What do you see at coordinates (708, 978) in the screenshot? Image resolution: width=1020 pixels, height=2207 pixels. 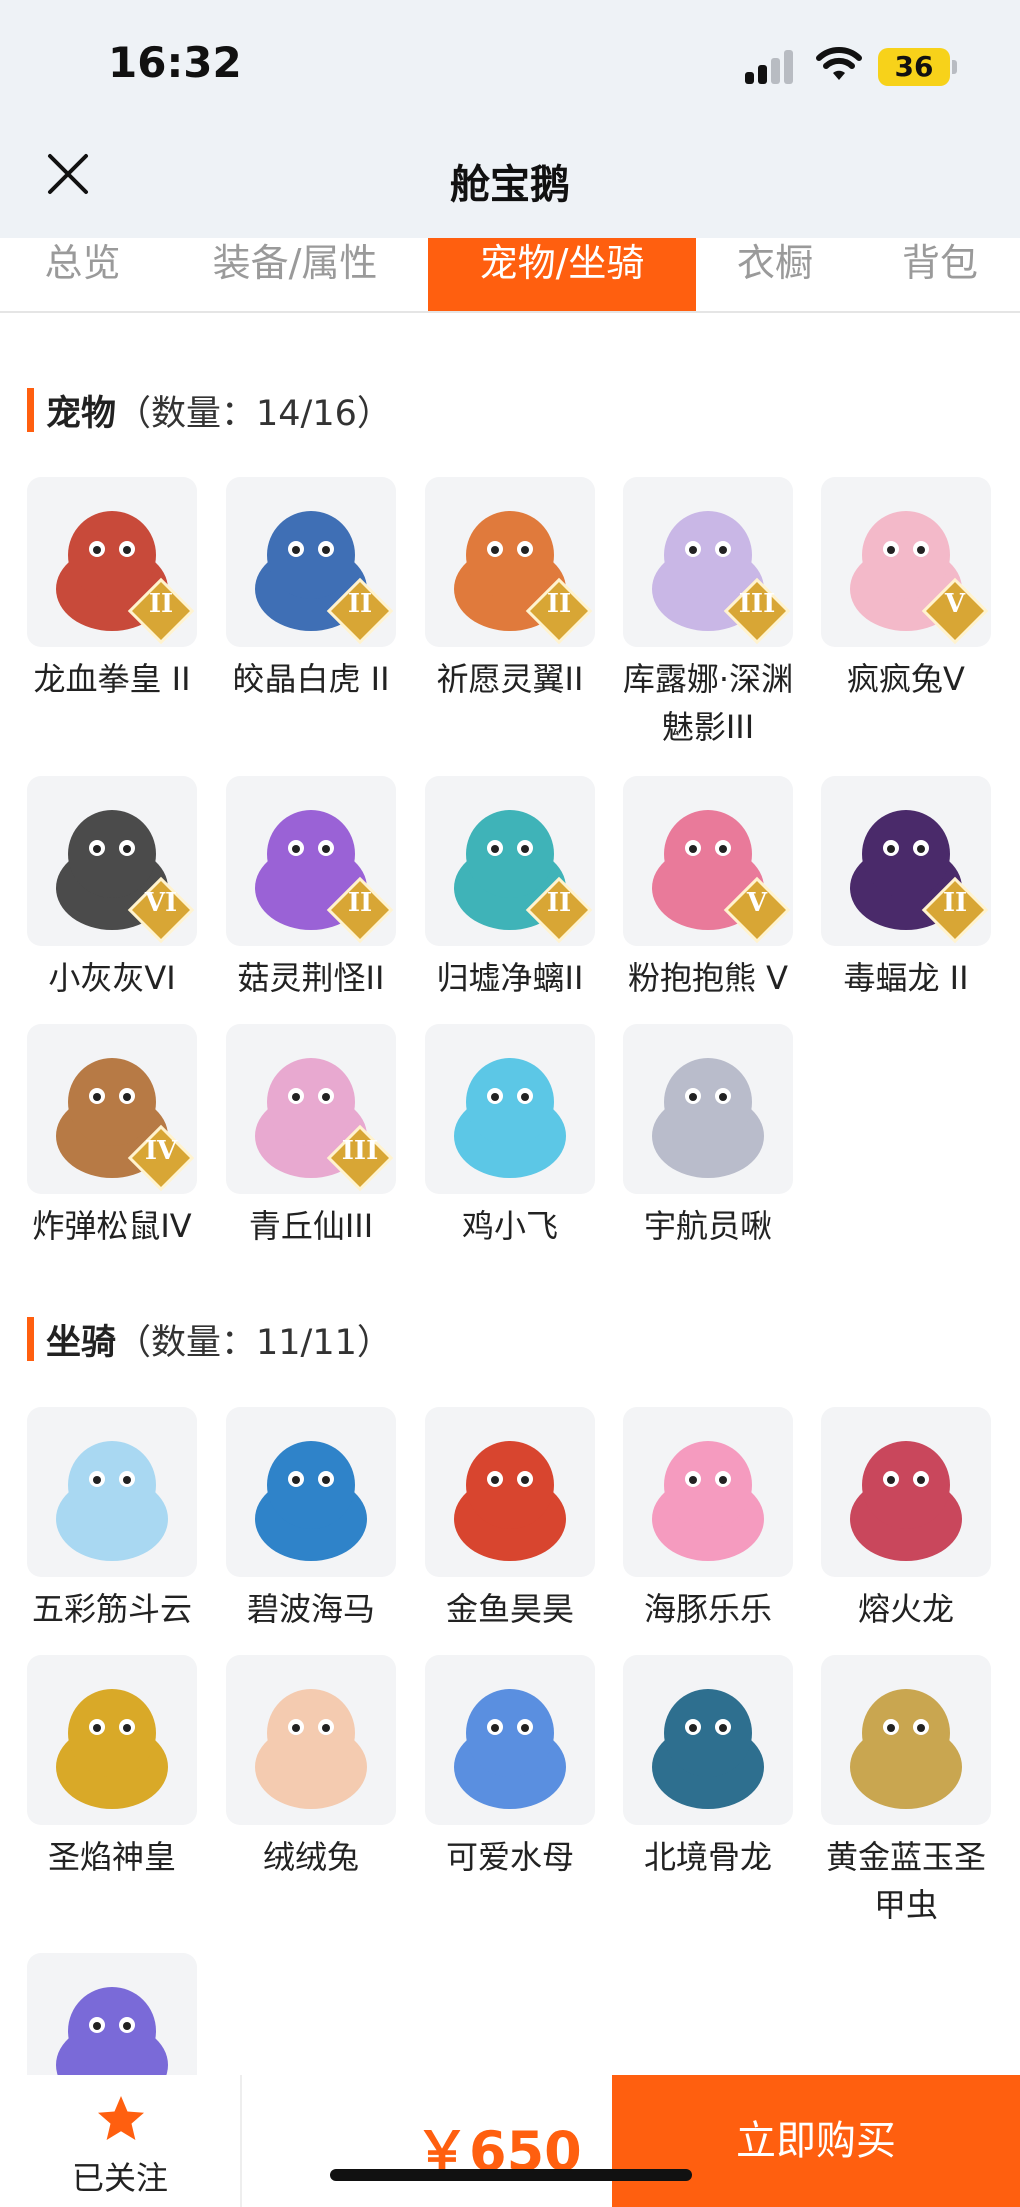 I see `pet-name: 粉抱抱熊 V` at bounding box center [708, 978].